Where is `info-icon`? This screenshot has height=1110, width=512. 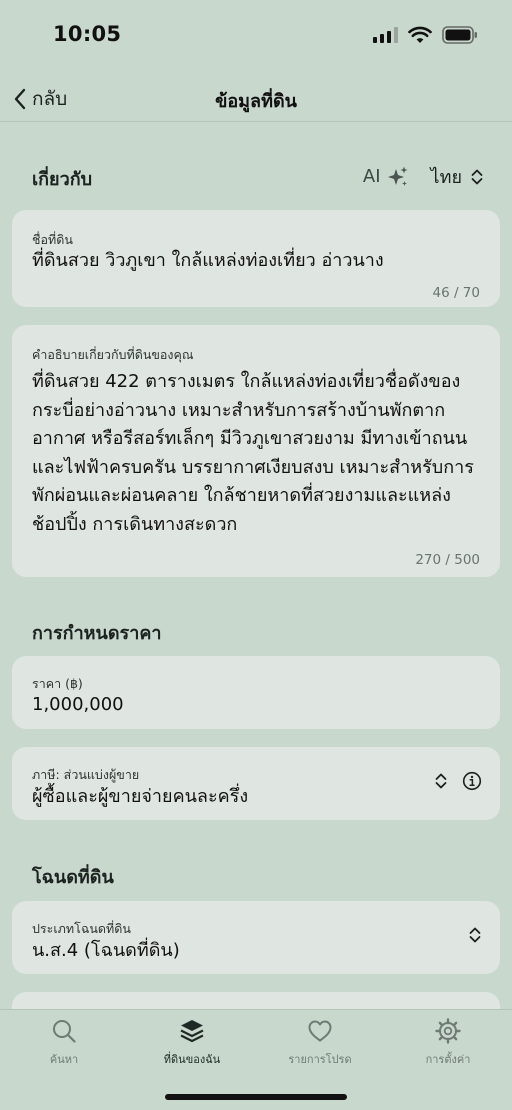
info-icon is located at coordinates (472, 781).